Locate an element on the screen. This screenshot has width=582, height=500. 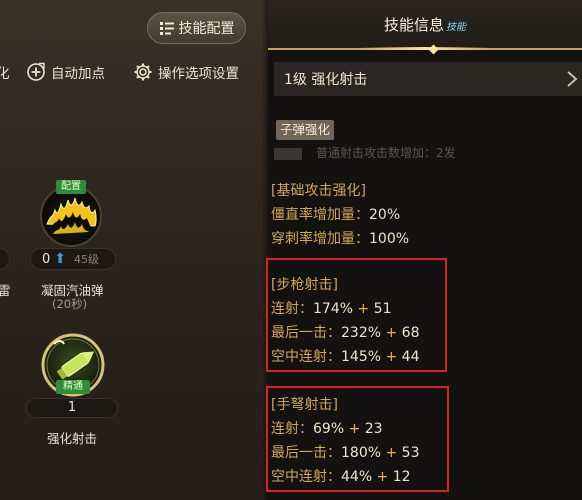
crossbow-row: 连射：69% + 23 is located at coordinates (327, 428).